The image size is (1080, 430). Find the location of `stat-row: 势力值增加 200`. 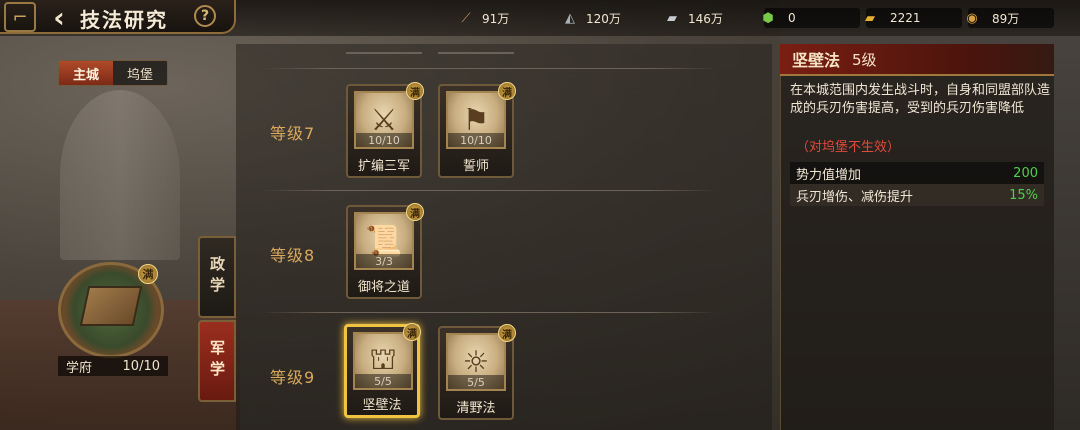

stat-row: 势力值增加 200 is located at coordinates (917, 173).